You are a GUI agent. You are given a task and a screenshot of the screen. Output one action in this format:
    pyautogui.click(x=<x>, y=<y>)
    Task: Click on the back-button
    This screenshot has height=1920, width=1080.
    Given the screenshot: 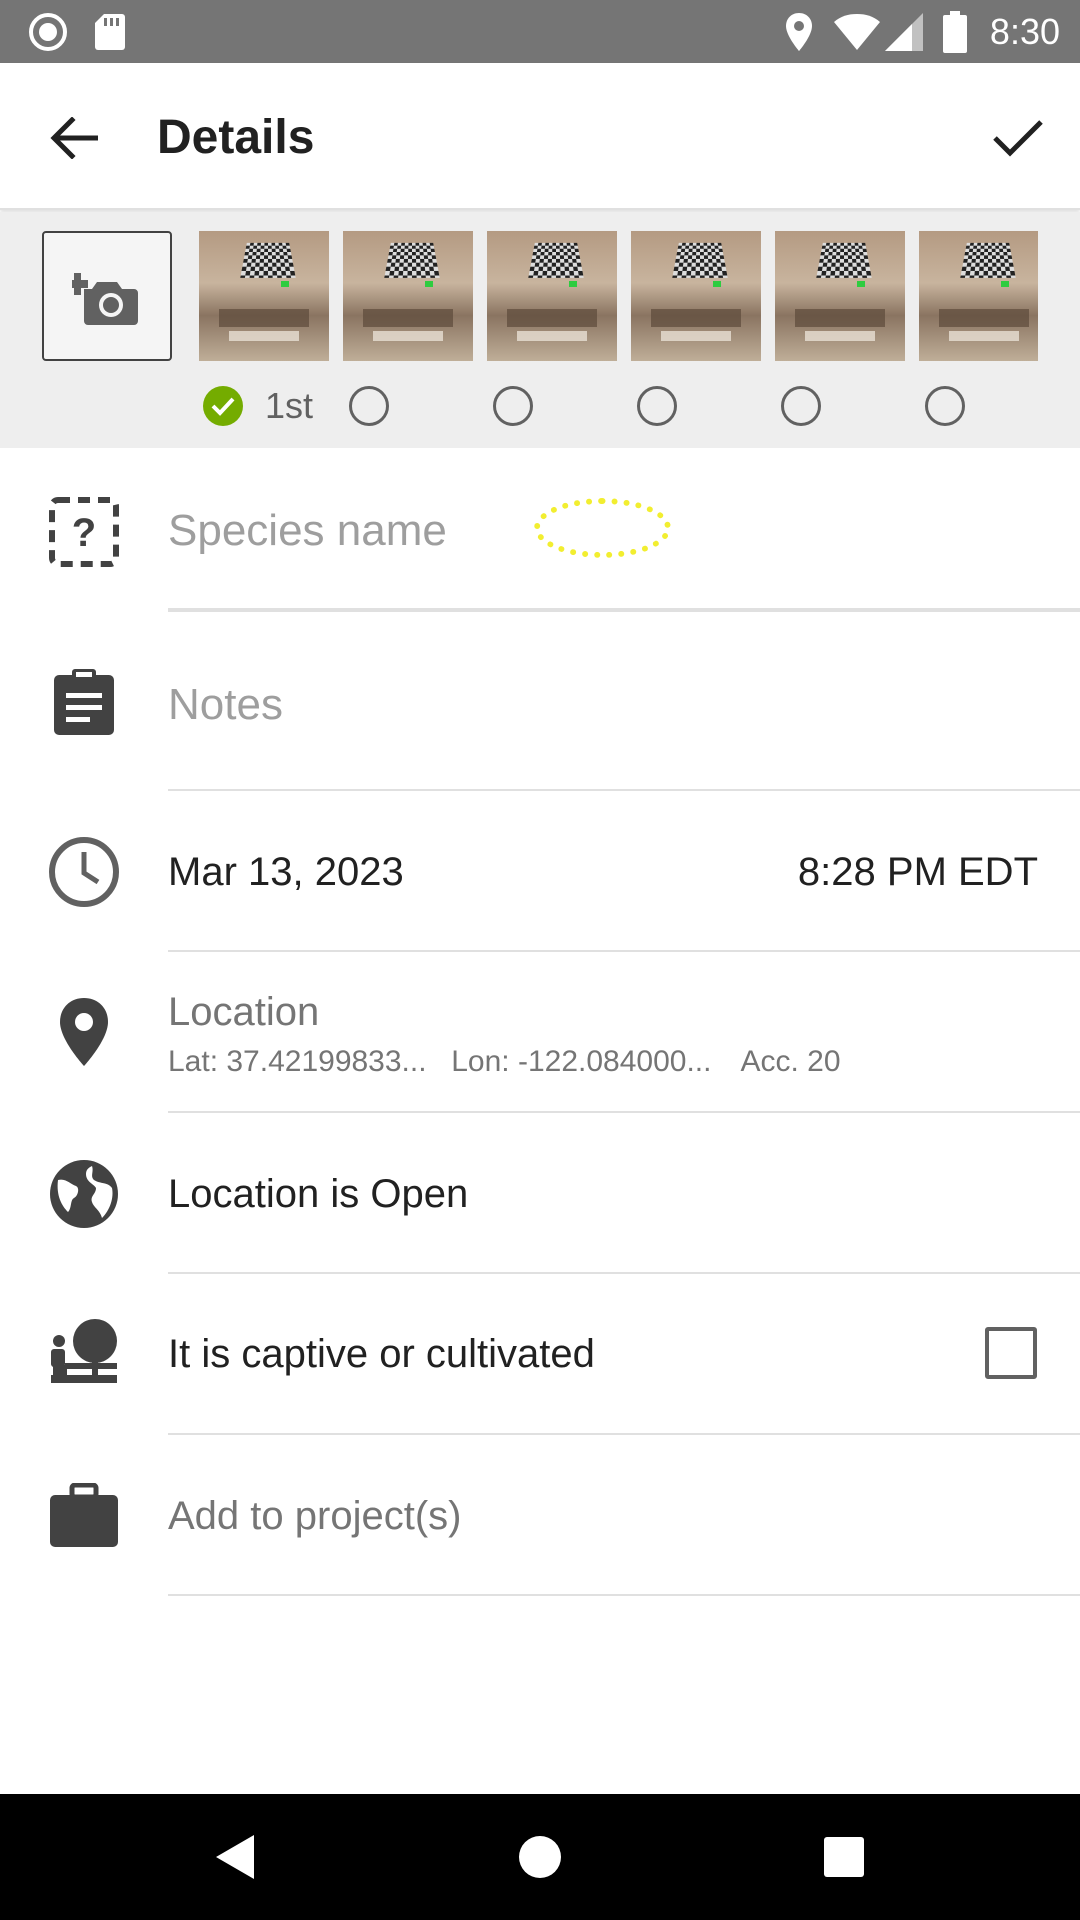 What is the action you would take?
    pyautogui.click(x=74, y=138)
    